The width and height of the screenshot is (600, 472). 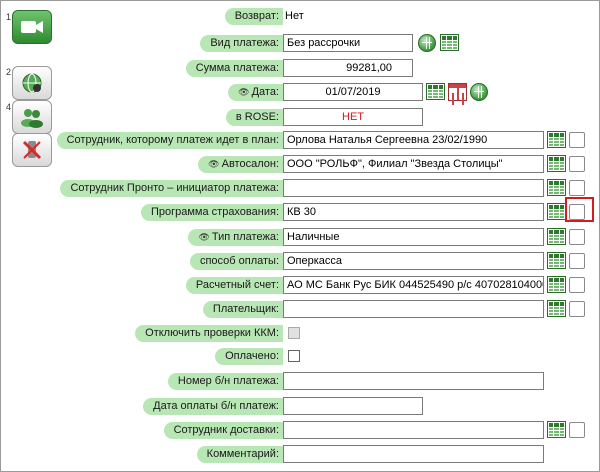 I want to click on label-programma: Программа страхования:, so click(x=211, y=212).